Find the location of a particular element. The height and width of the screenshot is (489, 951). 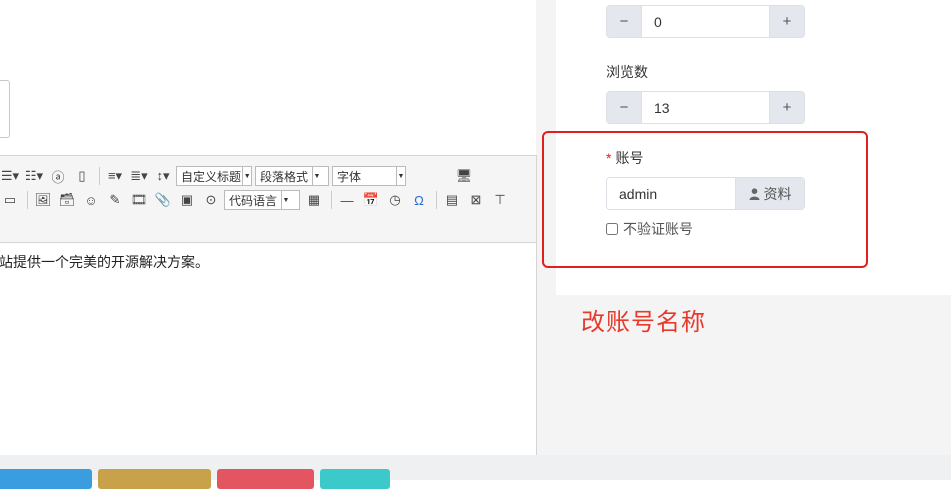

views-stepper: − 13 + is located at coordinates (705, 107).